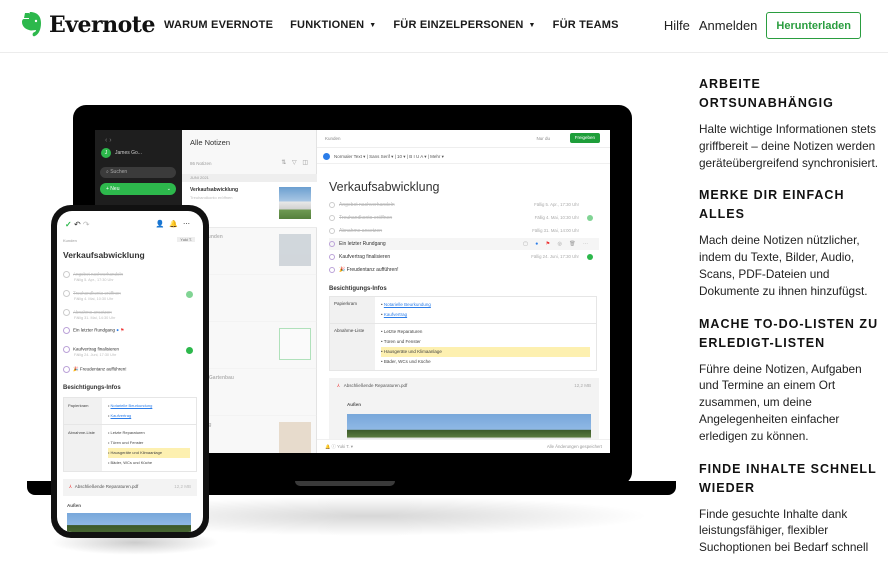 Image resolution: width=888 pixels, height=575 pixels. I want to click on elephant-logo-icon, so click(31, 24).